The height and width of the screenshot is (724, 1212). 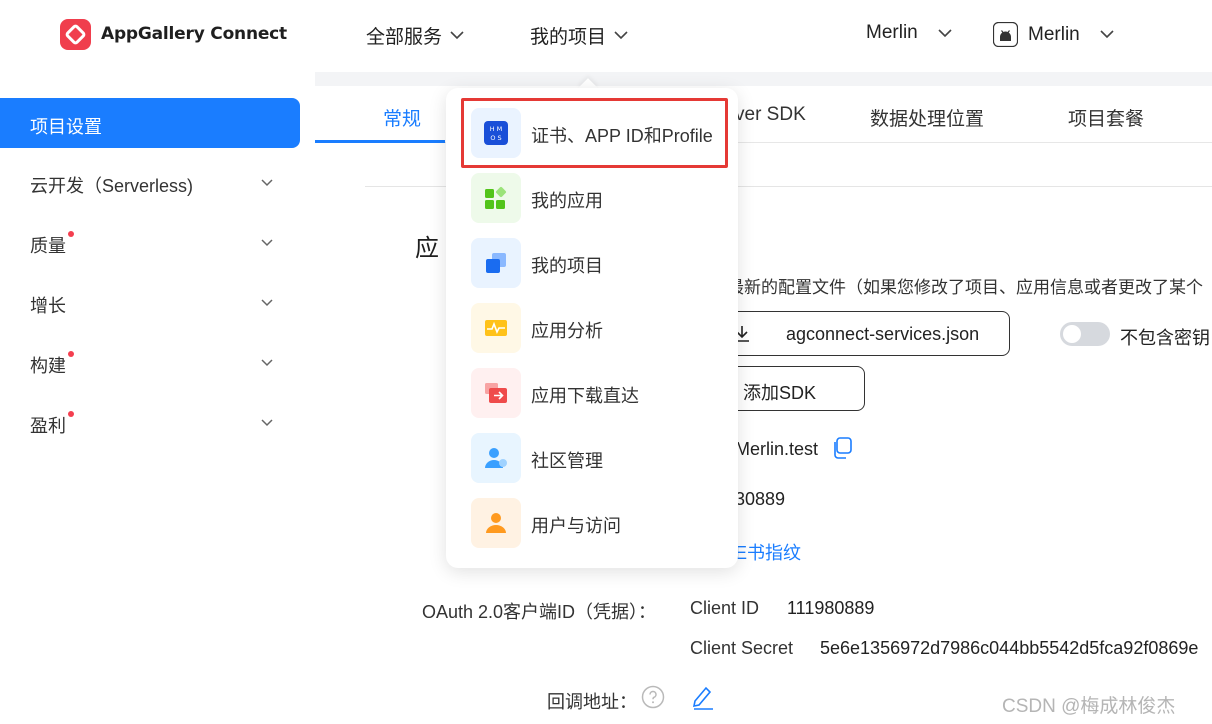 I want to click on sidebar-item-label: 构建, so click(x=48, y=366).